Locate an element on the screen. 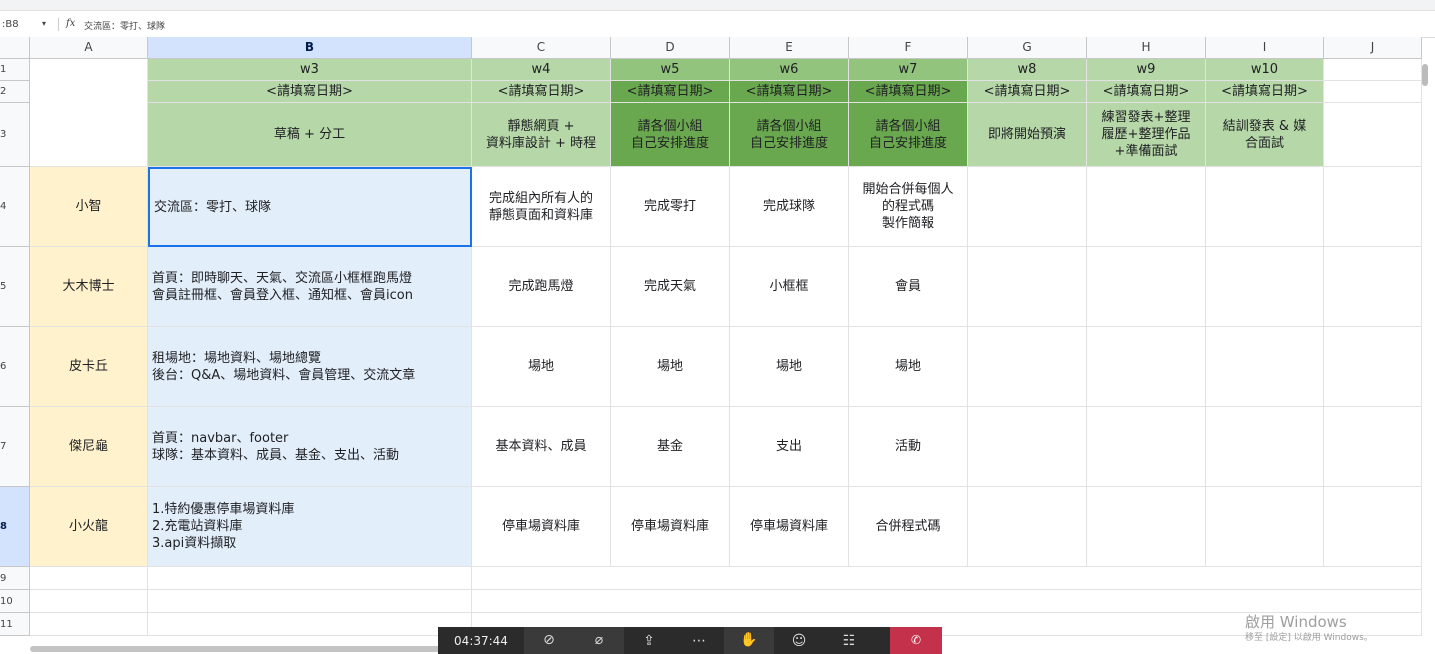  cell-j2 is located at coordinates (1373, 92).